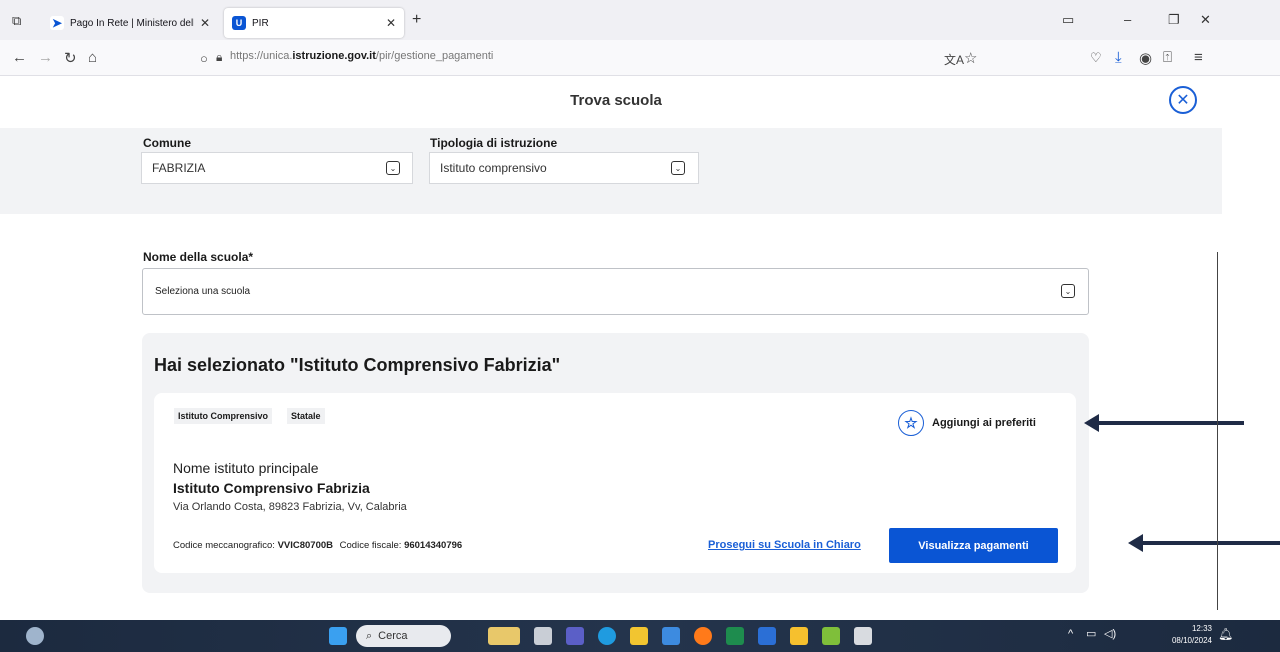 This screenshot has width=1280, height=652. I want to click on codice-mecc-value: VVIC80700B, so click(305, 545).